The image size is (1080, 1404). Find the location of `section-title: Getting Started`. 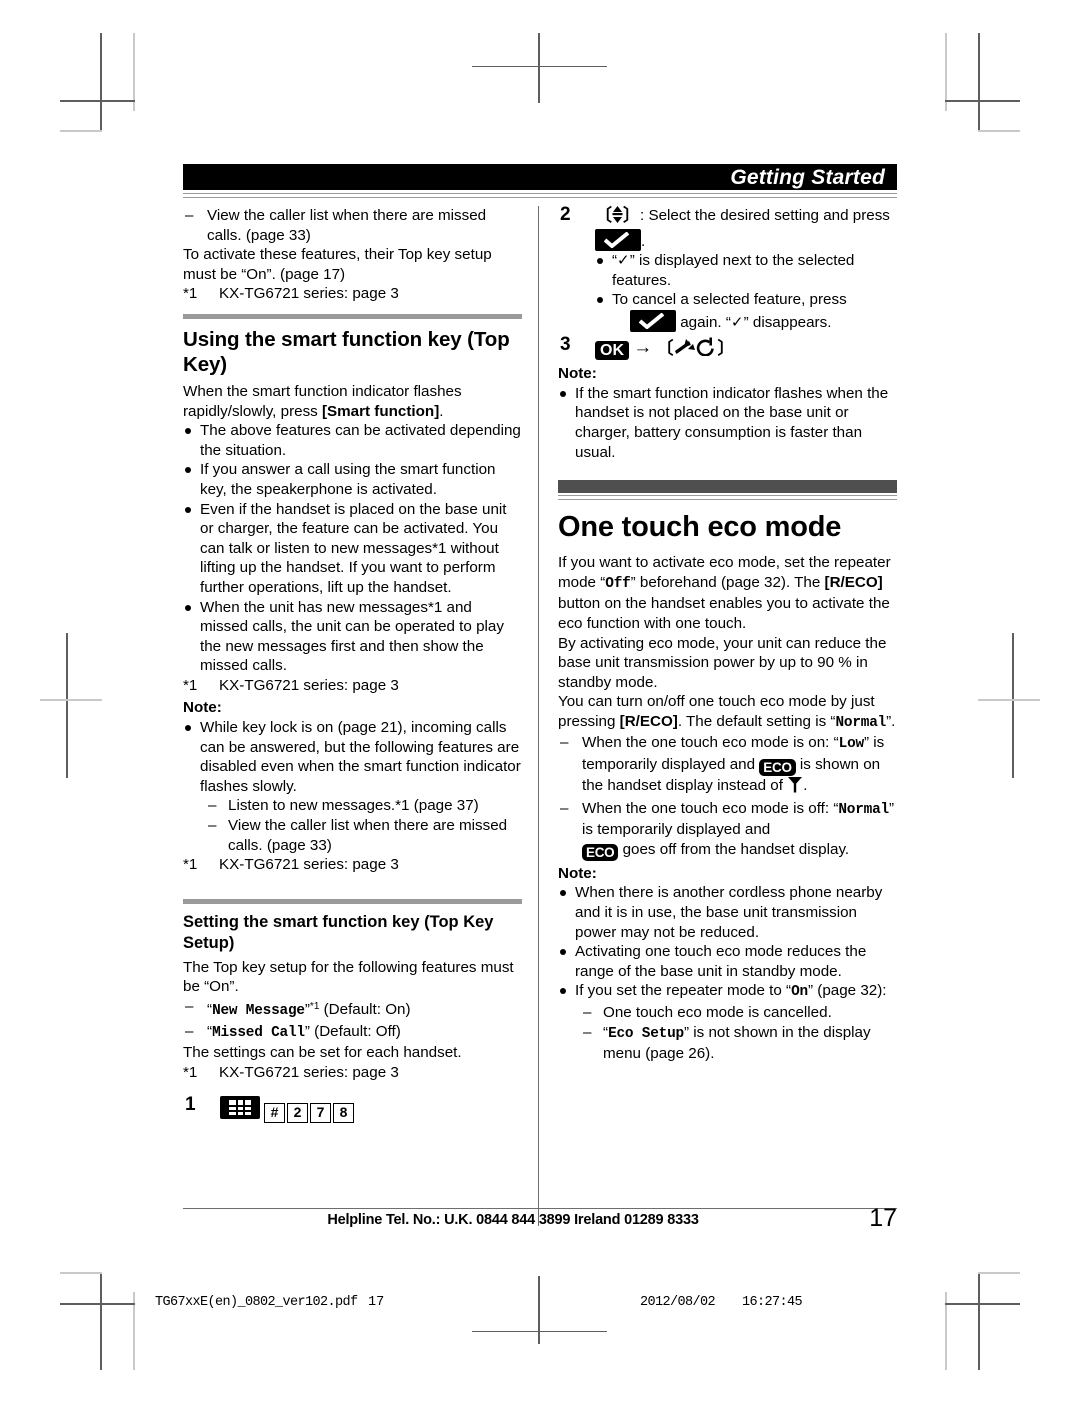

section-title: Getting Started is located at coordinates (807, 177).